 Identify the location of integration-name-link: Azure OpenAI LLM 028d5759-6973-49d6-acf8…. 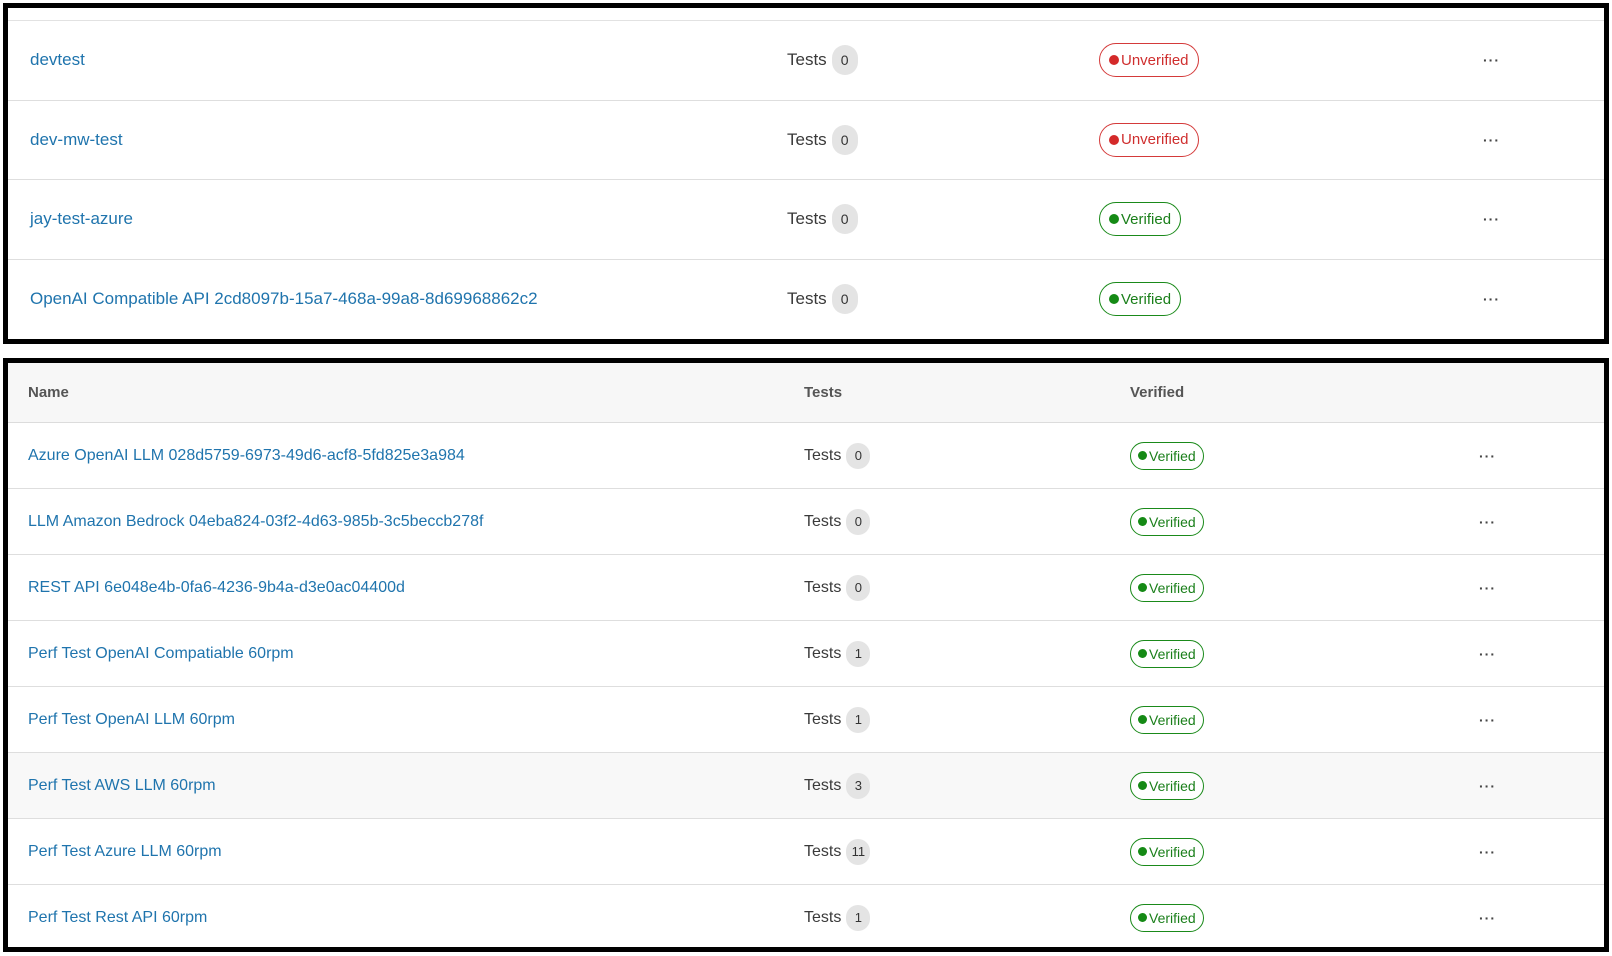
(246, 456).